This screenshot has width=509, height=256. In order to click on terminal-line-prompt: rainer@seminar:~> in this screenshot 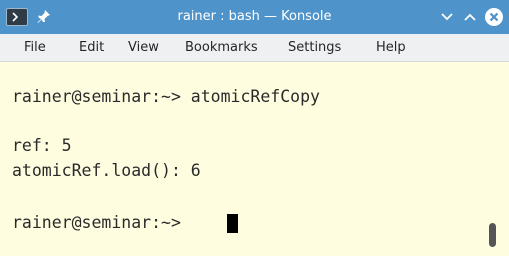, I will do `click(101, 222)`.